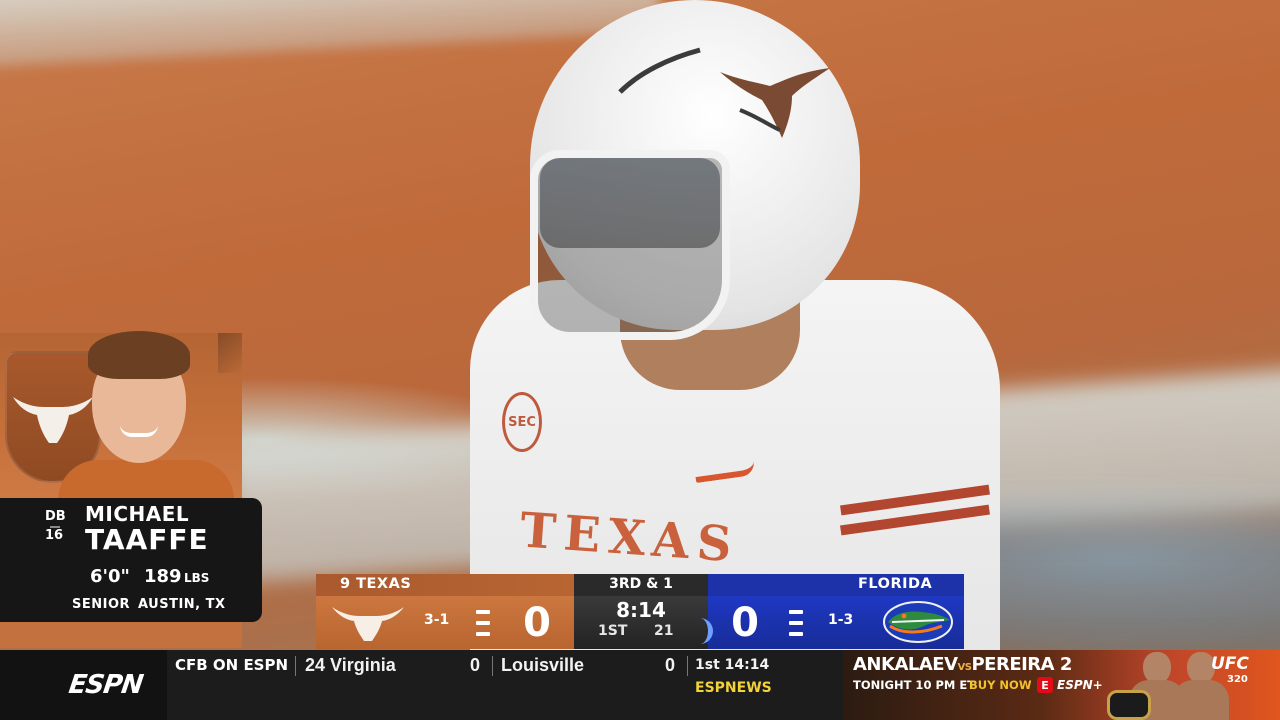 The image size is (1280, 720). I want to click on away-score-box: 0, so click(537, 622).